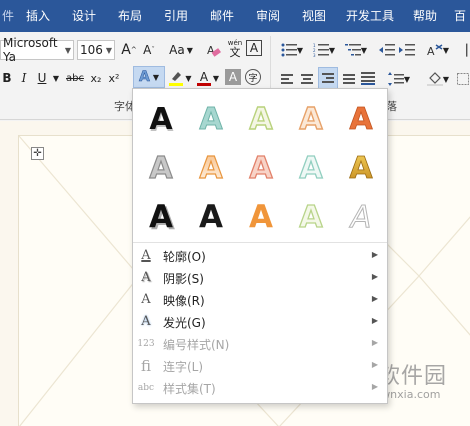  I want to click on phonetic-guide-button: wén 文, so click(235, 48).